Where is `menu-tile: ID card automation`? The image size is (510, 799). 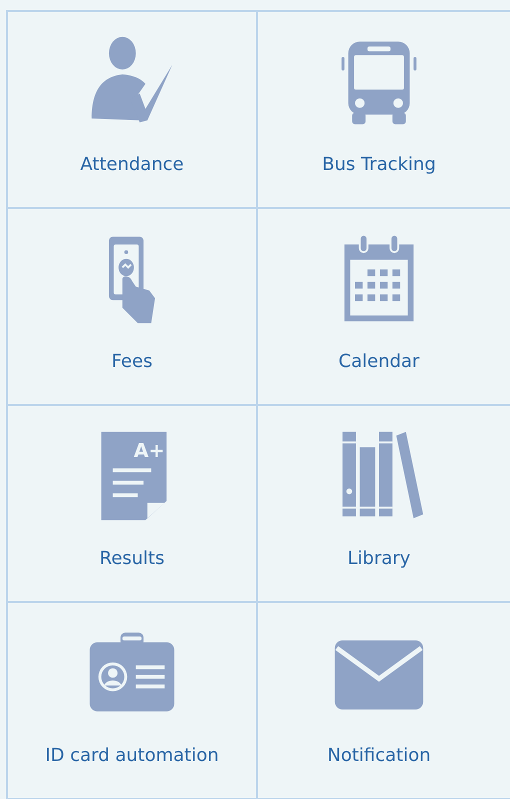
menu-tile: ID card automation is located at coordinates (133, 701).